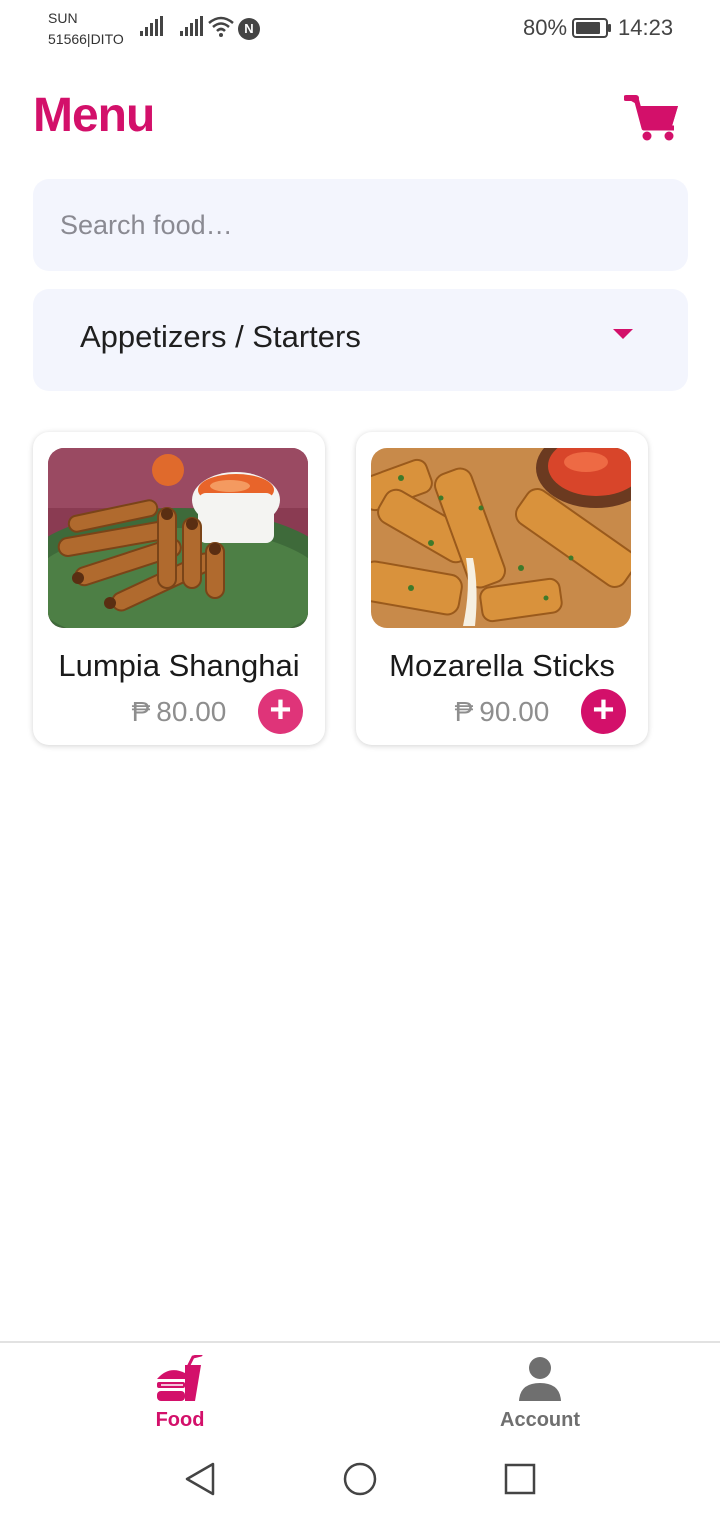  I want to click on recents-square-icon, so click(520, 1479).